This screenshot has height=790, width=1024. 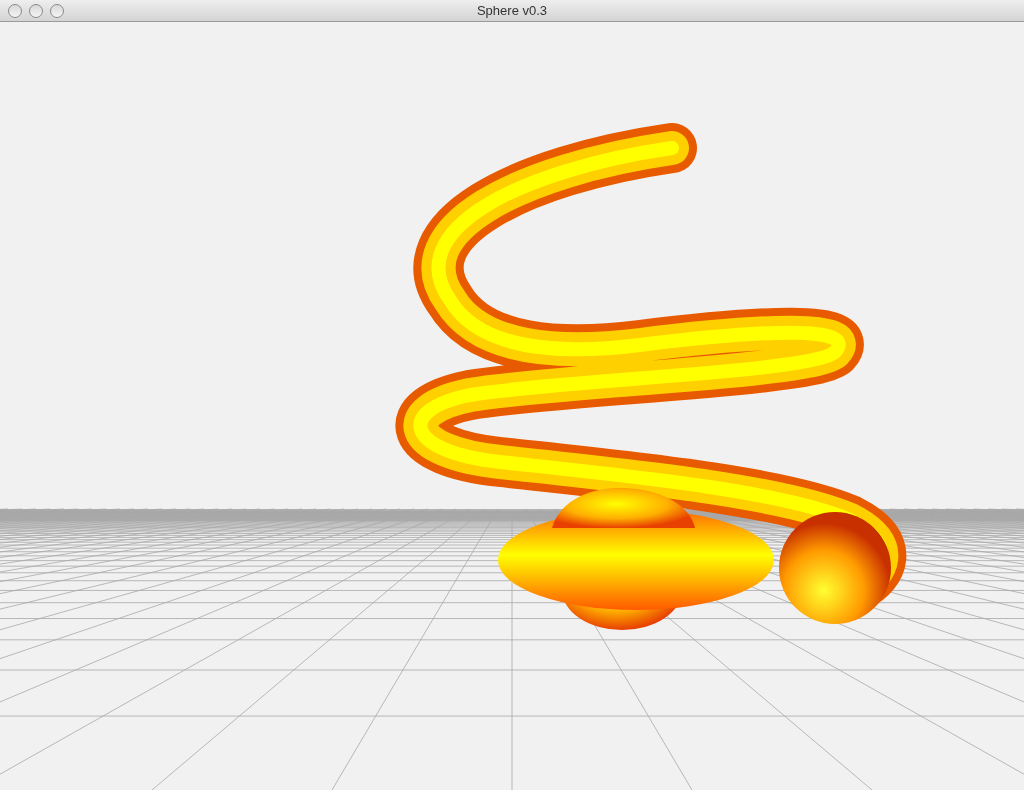 What do you see at coordinates (15, 11) in the screenshot?
I see `close-button` at bounding box center [15, 11].